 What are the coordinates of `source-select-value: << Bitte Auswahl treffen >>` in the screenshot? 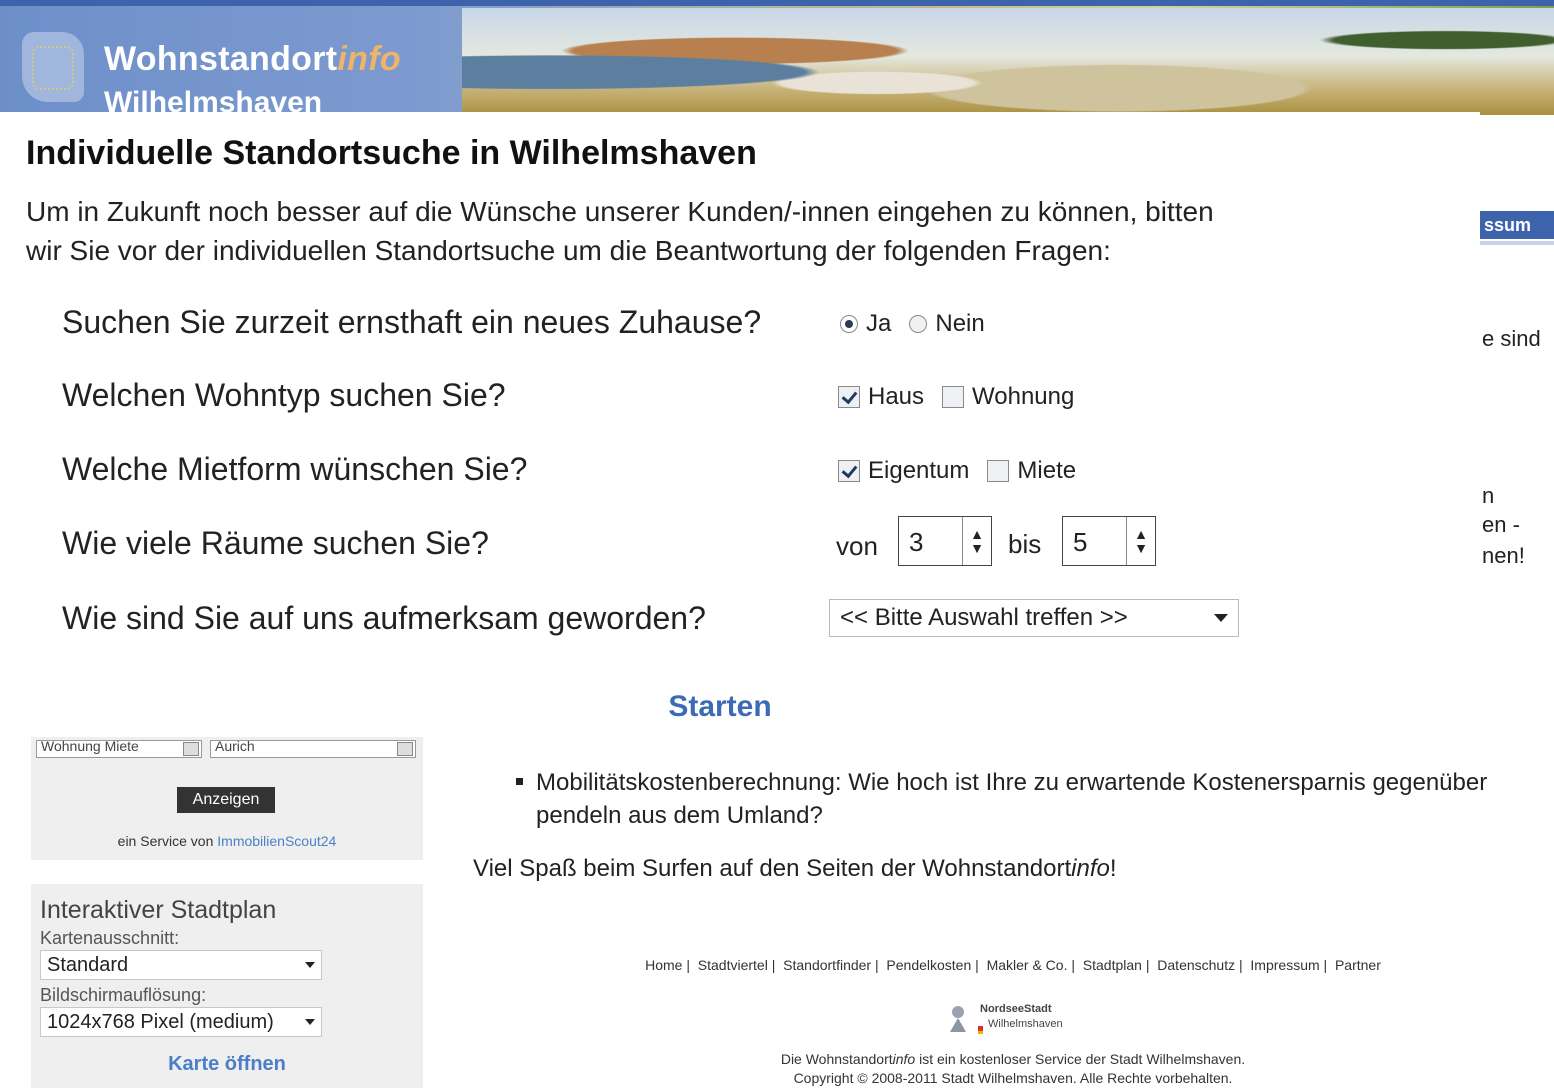 It's located at (984, 617).